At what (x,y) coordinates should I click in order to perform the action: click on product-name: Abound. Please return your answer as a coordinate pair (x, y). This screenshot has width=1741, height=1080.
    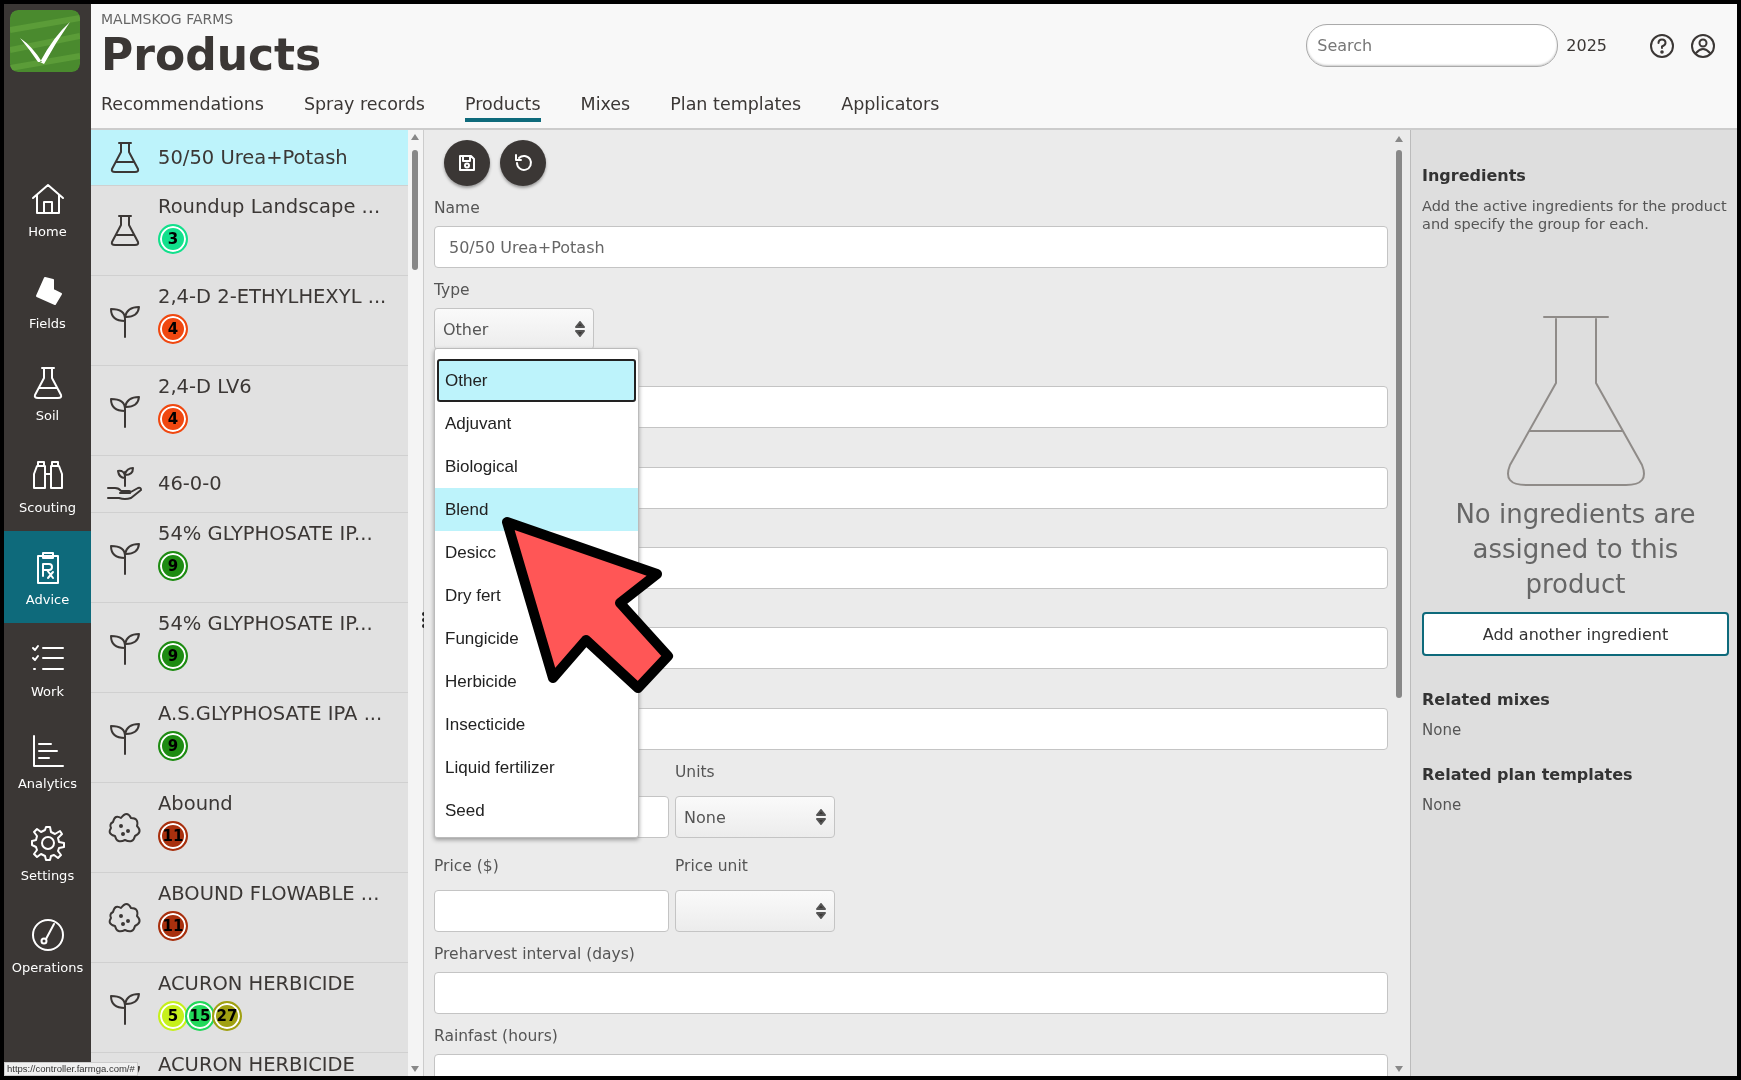
    Looking at the image, I should click on (196, 804).